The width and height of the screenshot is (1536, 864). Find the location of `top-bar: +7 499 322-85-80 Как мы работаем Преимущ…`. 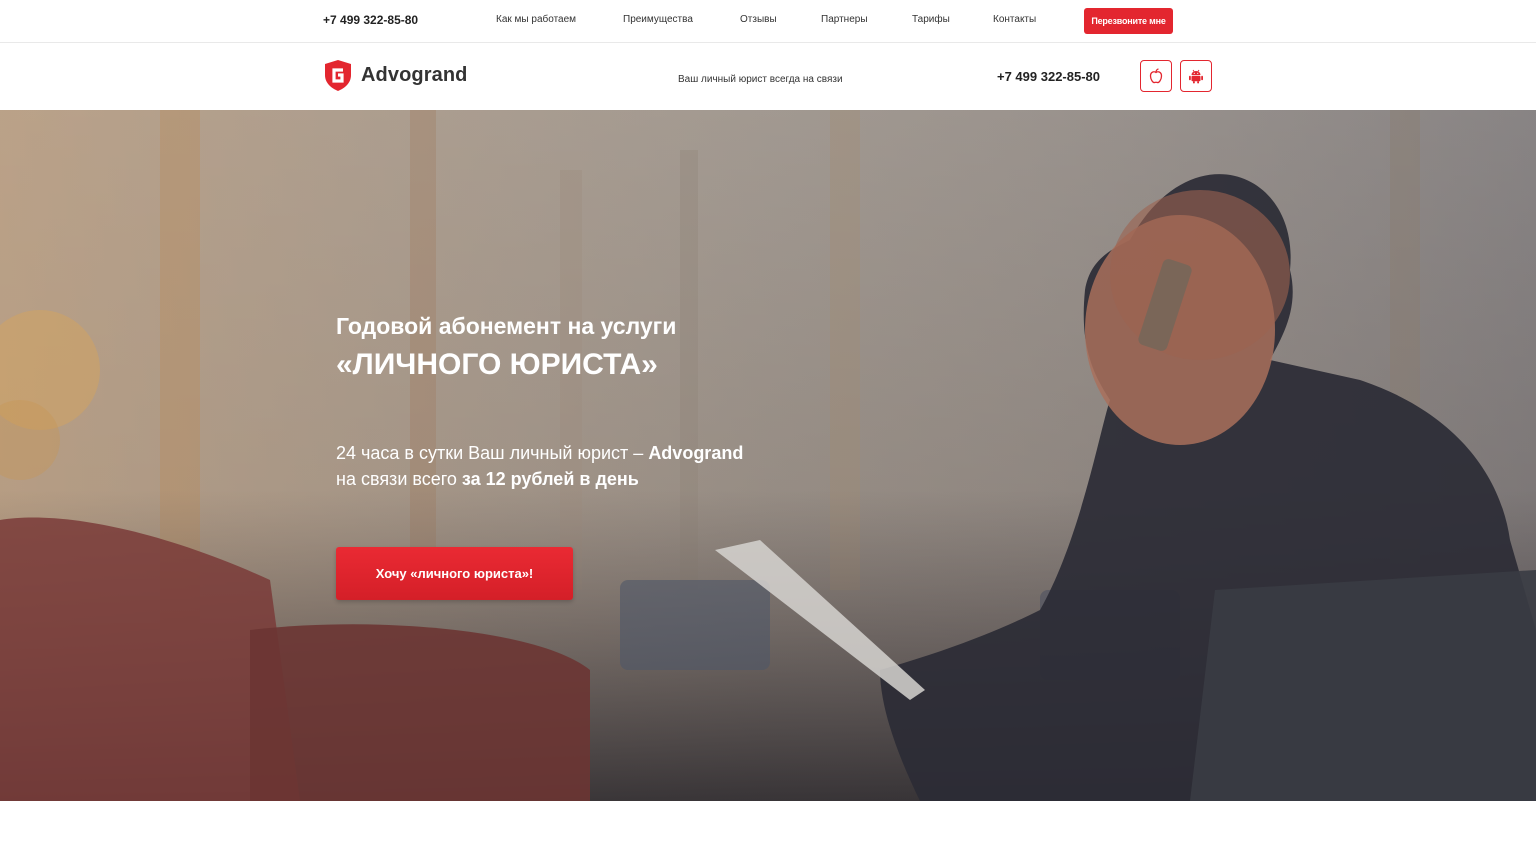

top-bar: +7 499 322-85-80 Как мы работаем Преимущ… is located at coordinates (768, 21).